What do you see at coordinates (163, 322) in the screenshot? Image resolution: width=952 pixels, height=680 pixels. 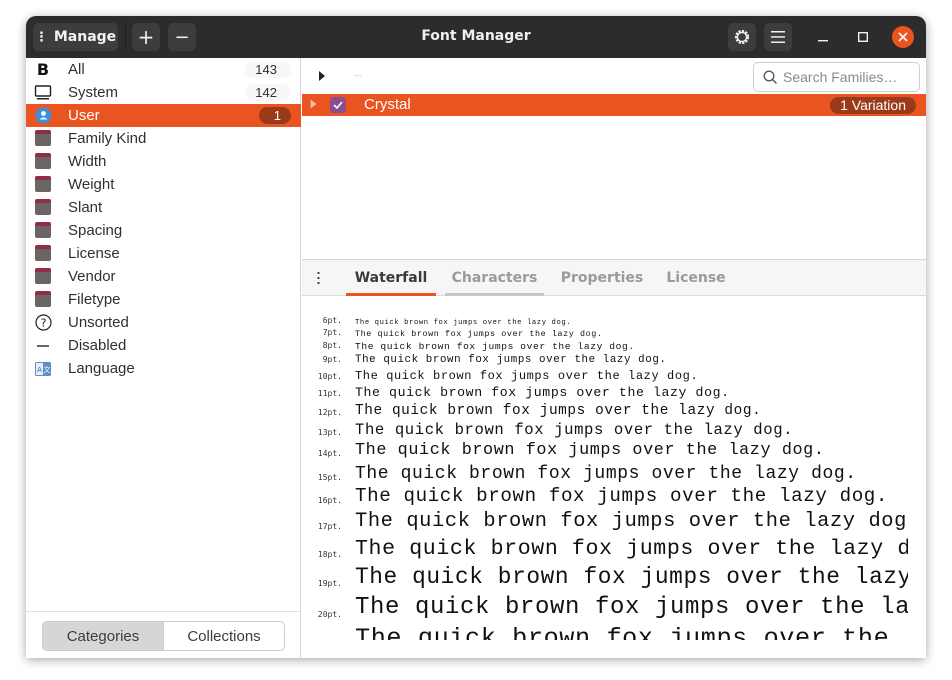 I see `sidebar-item-unsorted: ? Unsorted` at bounding box center [163, 322].